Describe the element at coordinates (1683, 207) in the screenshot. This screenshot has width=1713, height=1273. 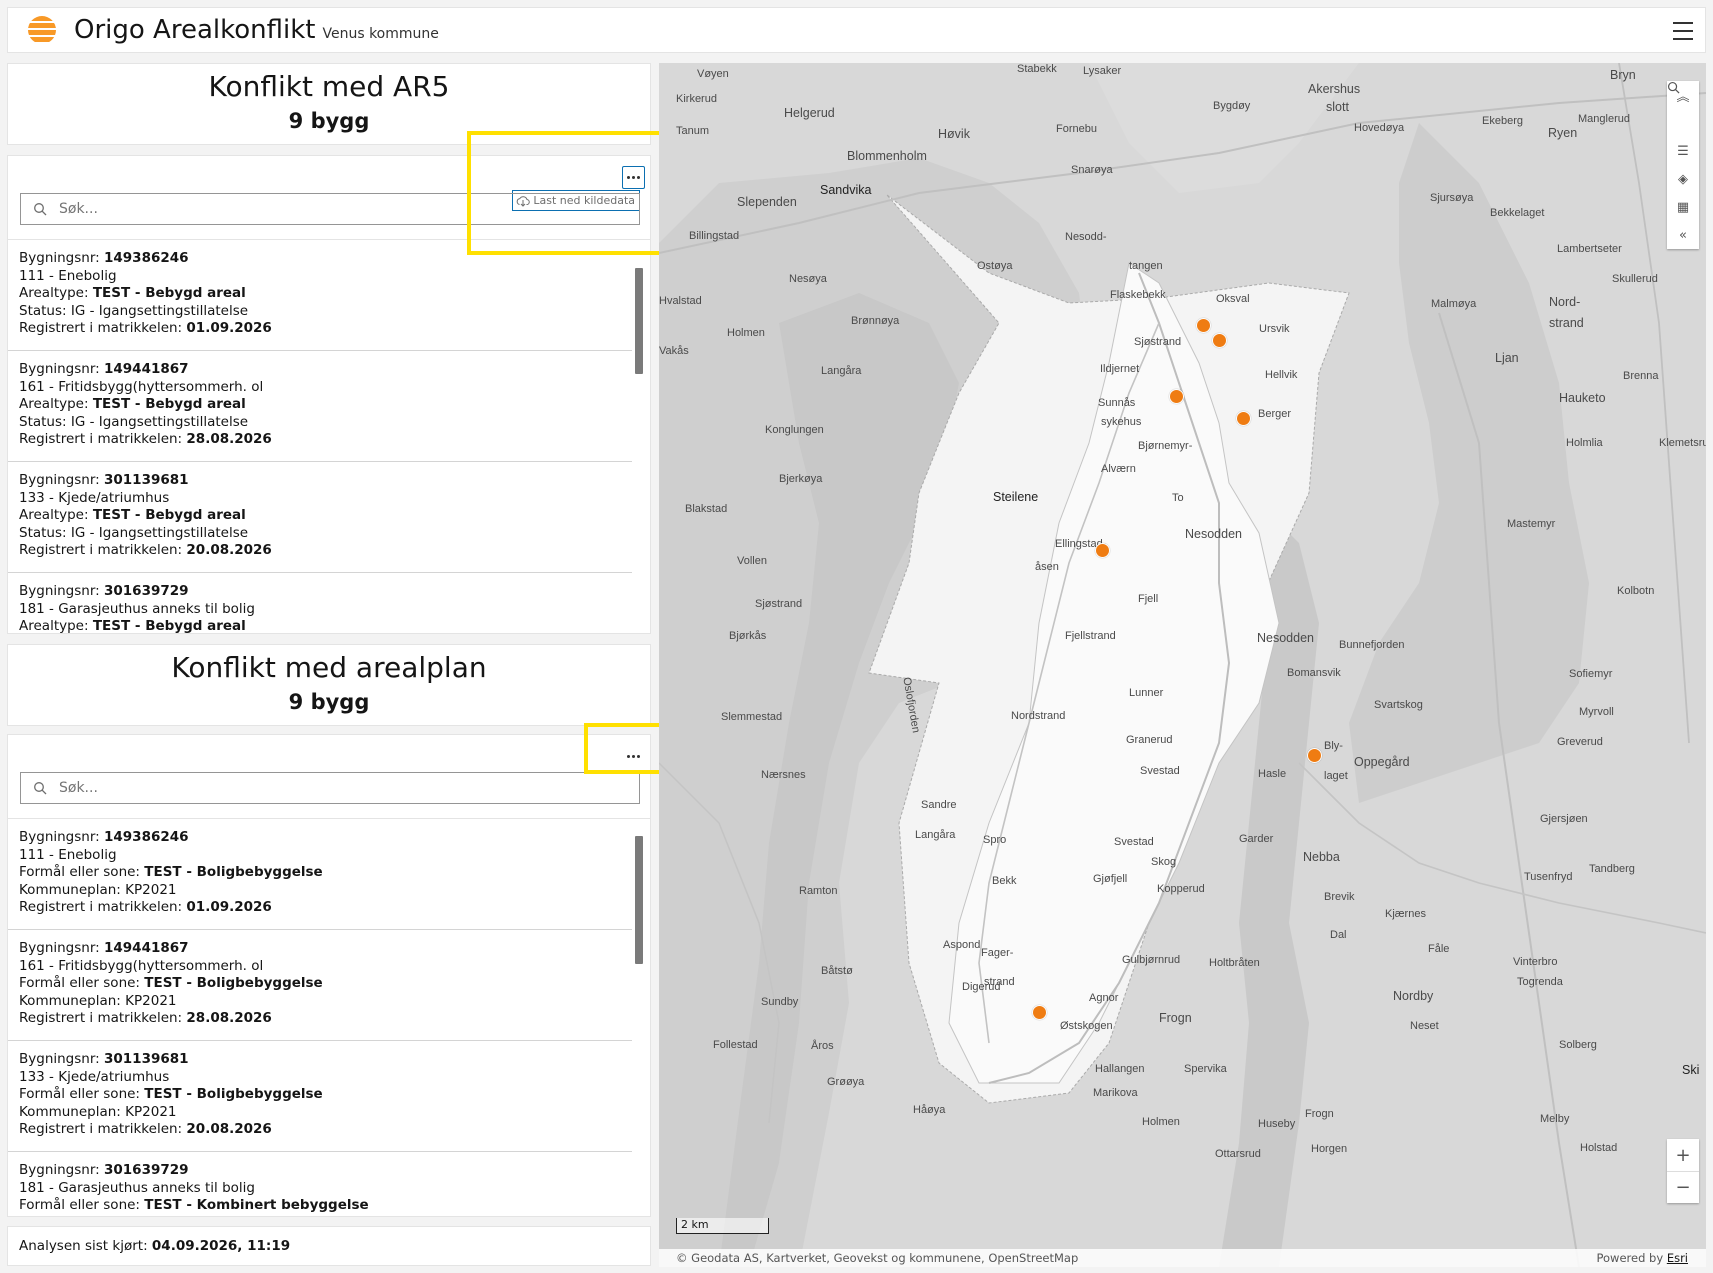
I see `qr-icon: ▦` at that location.